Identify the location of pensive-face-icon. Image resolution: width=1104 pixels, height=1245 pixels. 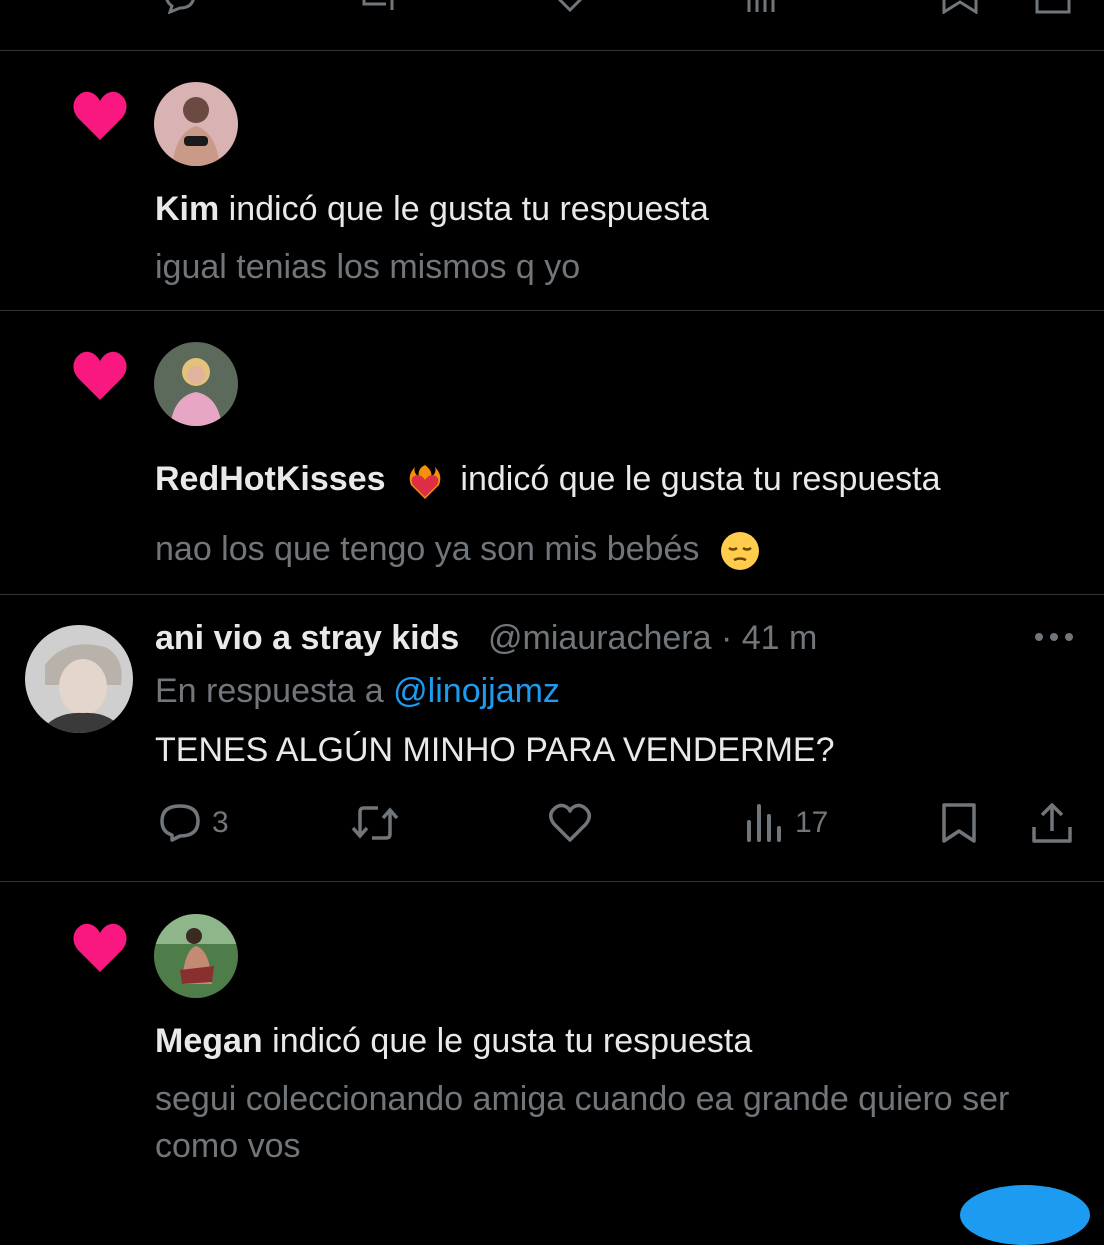
(739, 551).